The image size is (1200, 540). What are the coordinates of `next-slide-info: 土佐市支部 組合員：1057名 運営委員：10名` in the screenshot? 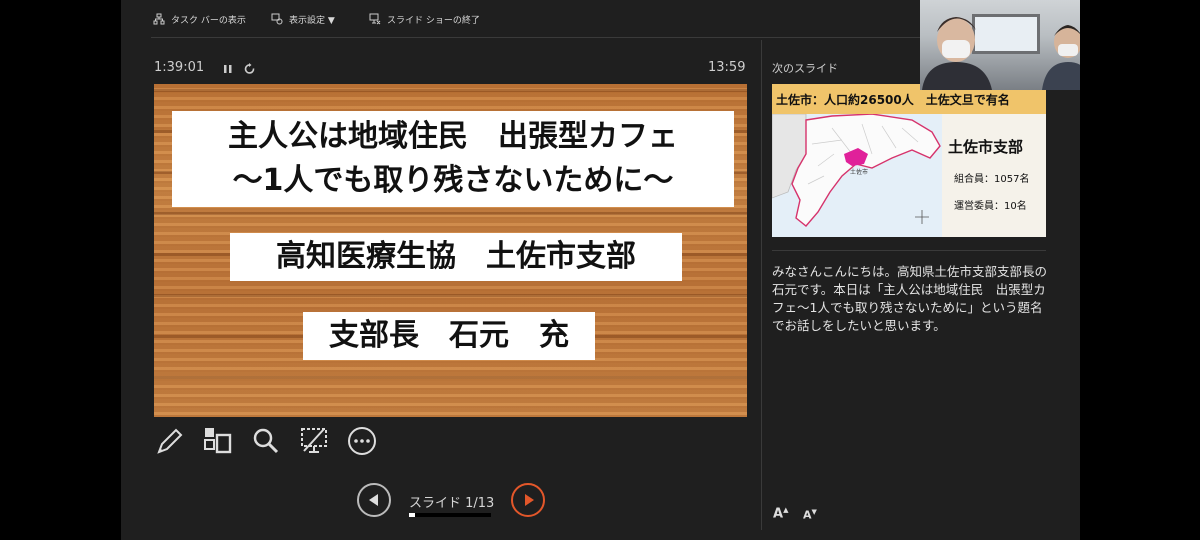 It's located at (994, 175).